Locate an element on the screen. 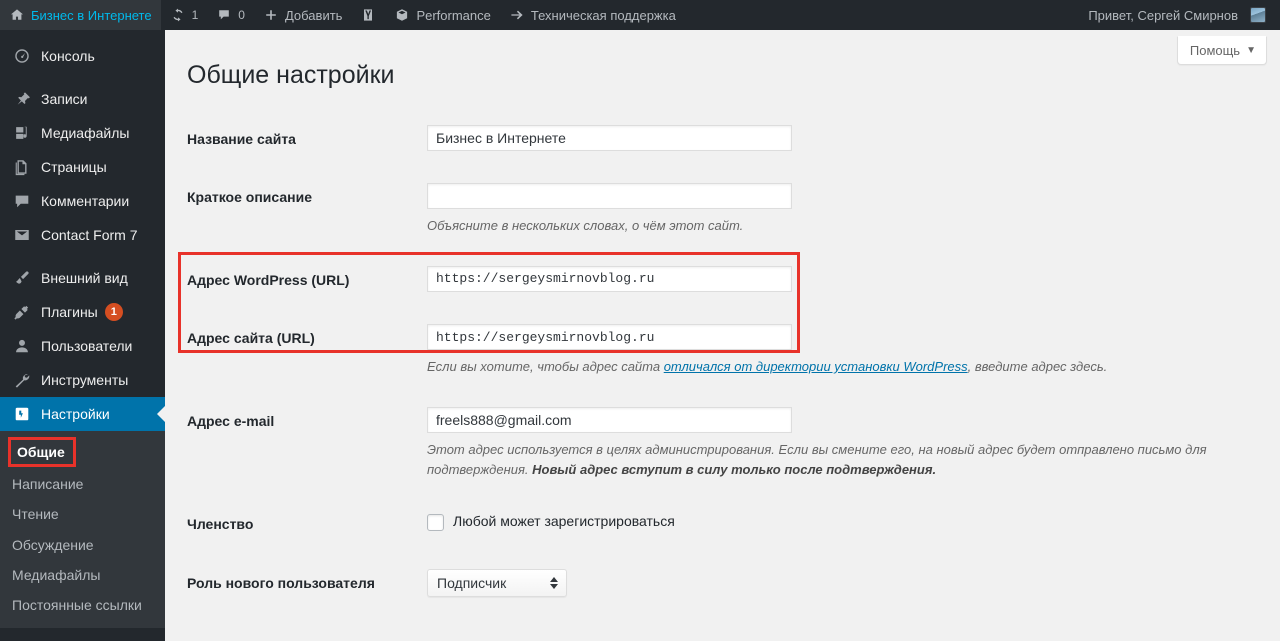 The width and height of the screenshot is (1280, 641). form-row-default-role: Роль нового пользователя Подписчик is located at coordinates (722, 583).